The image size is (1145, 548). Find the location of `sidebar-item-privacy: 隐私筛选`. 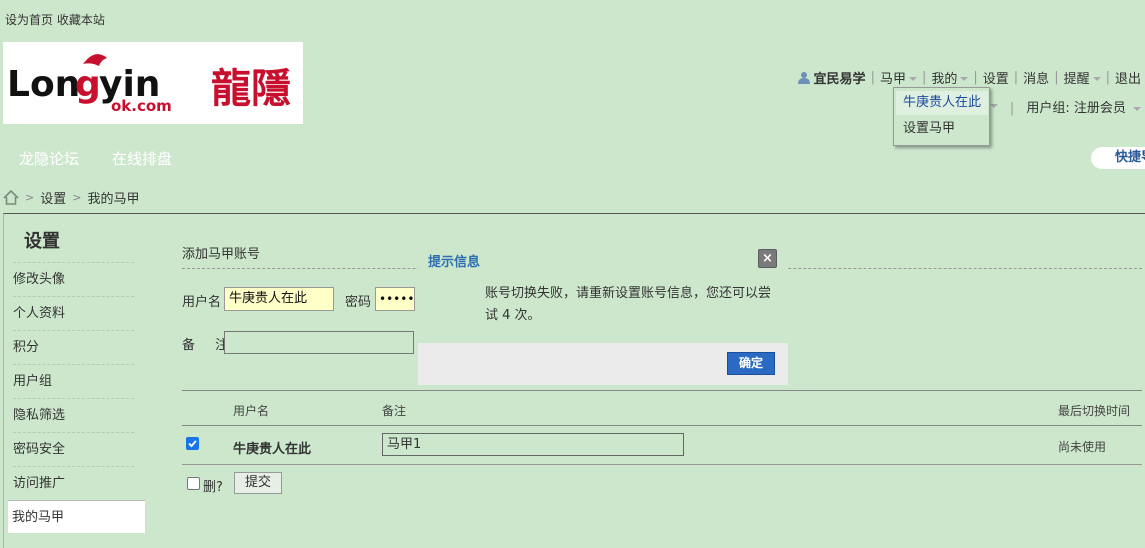

sidebar-item-privacy: 隐私筛选 is located at coordinates (73, 414).